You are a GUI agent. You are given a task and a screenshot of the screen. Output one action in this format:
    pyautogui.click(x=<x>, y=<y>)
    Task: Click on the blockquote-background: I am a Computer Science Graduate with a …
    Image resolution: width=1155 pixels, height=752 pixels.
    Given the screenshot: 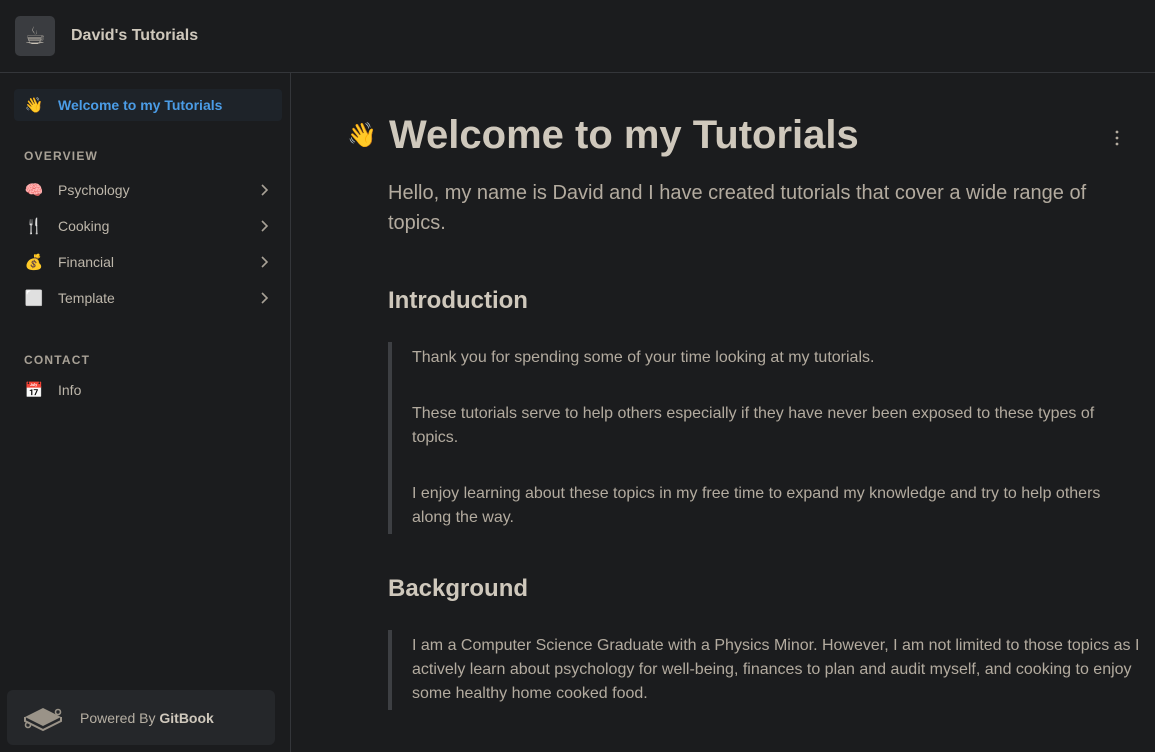 What is the action you would take?
    pyautogui.click(x=764, y=670)
    